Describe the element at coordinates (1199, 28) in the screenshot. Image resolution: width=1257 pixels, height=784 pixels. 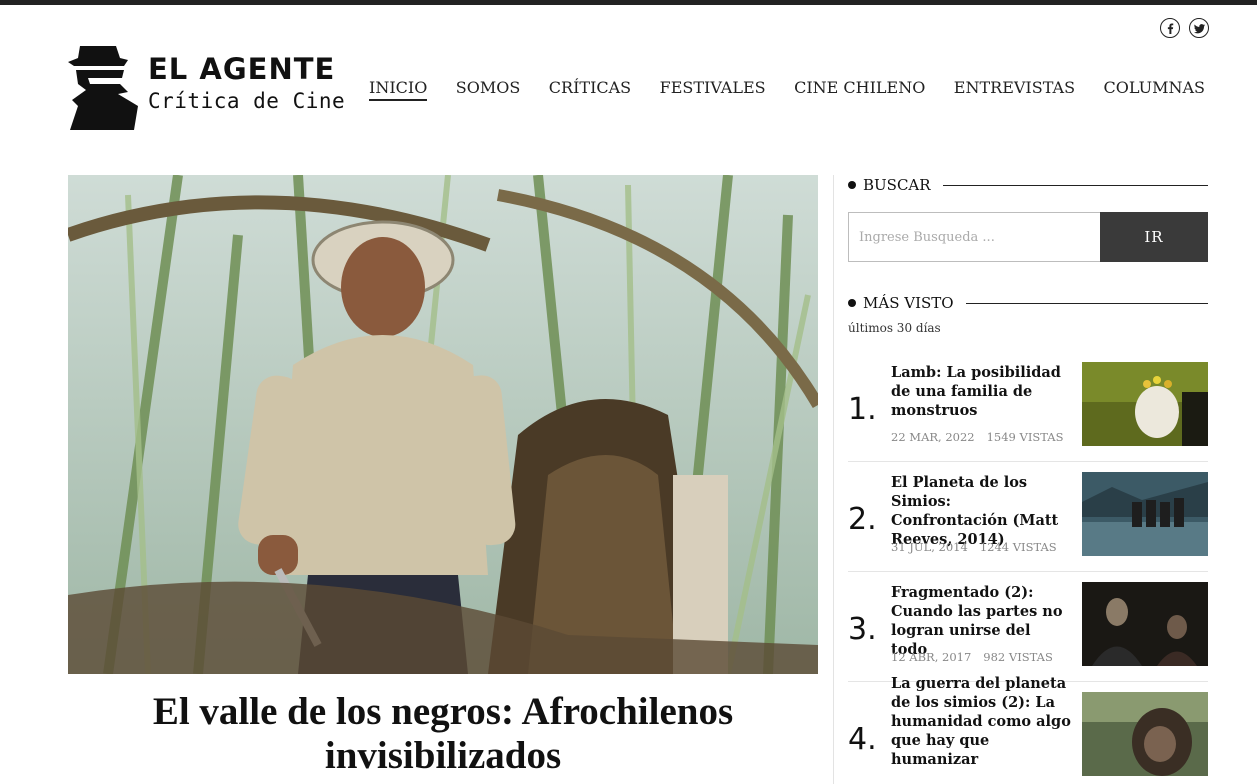
I see `twitter-icon` at that location.